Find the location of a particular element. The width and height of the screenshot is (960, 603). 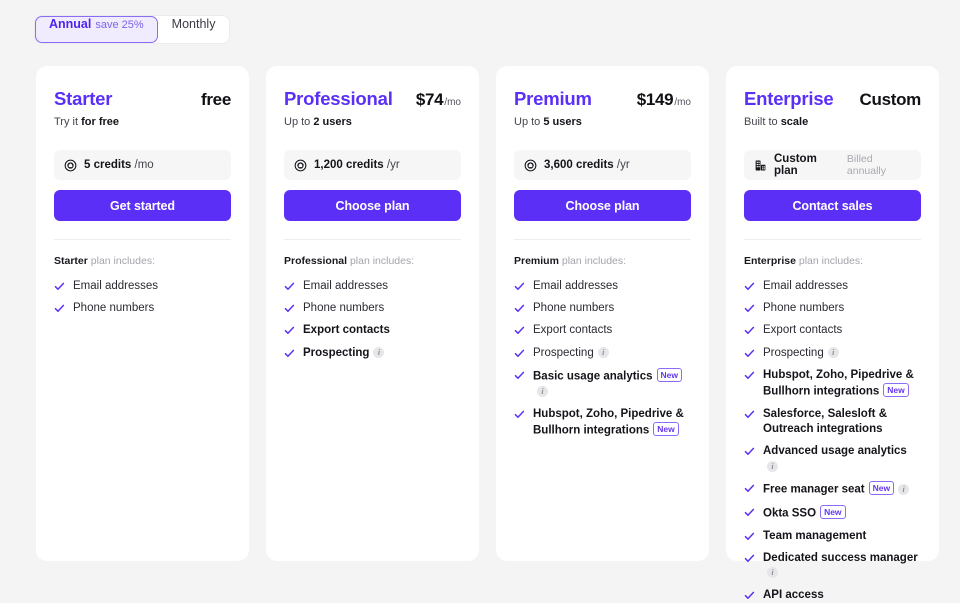

feature-item: Free manager seat New i is located at coordinates (832, 489).